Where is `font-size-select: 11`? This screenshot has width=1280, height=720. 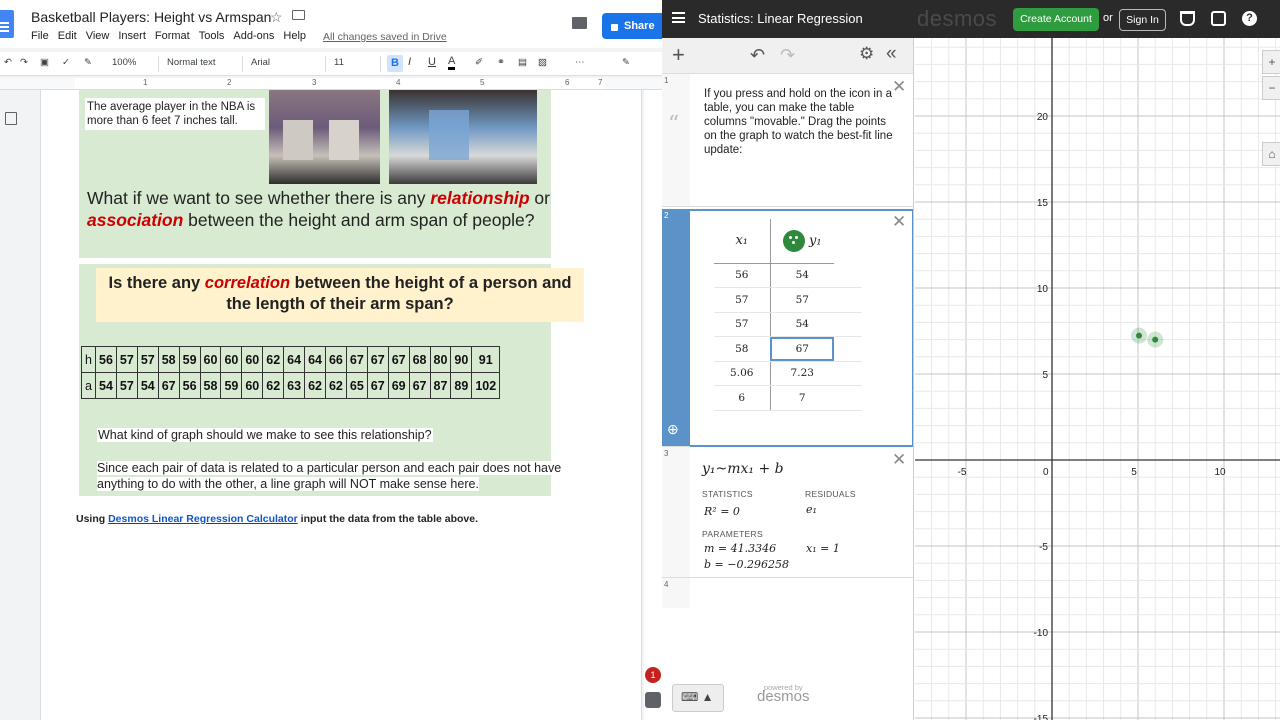 font-size-select: 11 is located at coordinates (339, 62).